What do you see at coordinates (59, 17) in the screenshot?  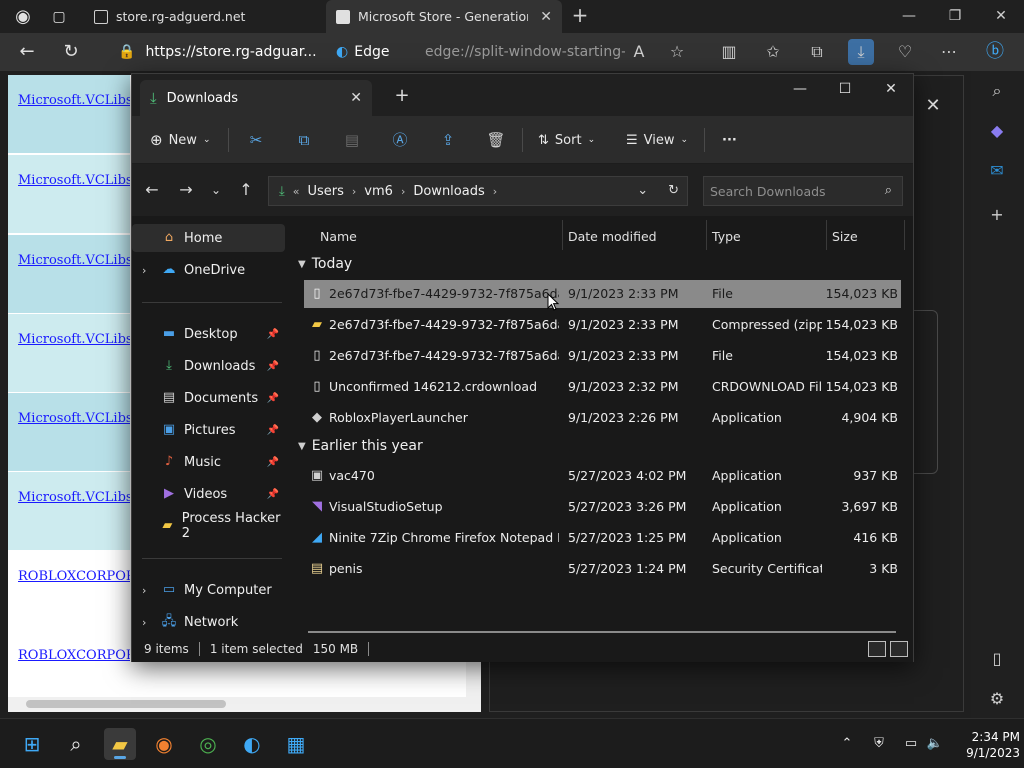 I see `tab-actions-icon: ▢` at bounding box center [59, 17].